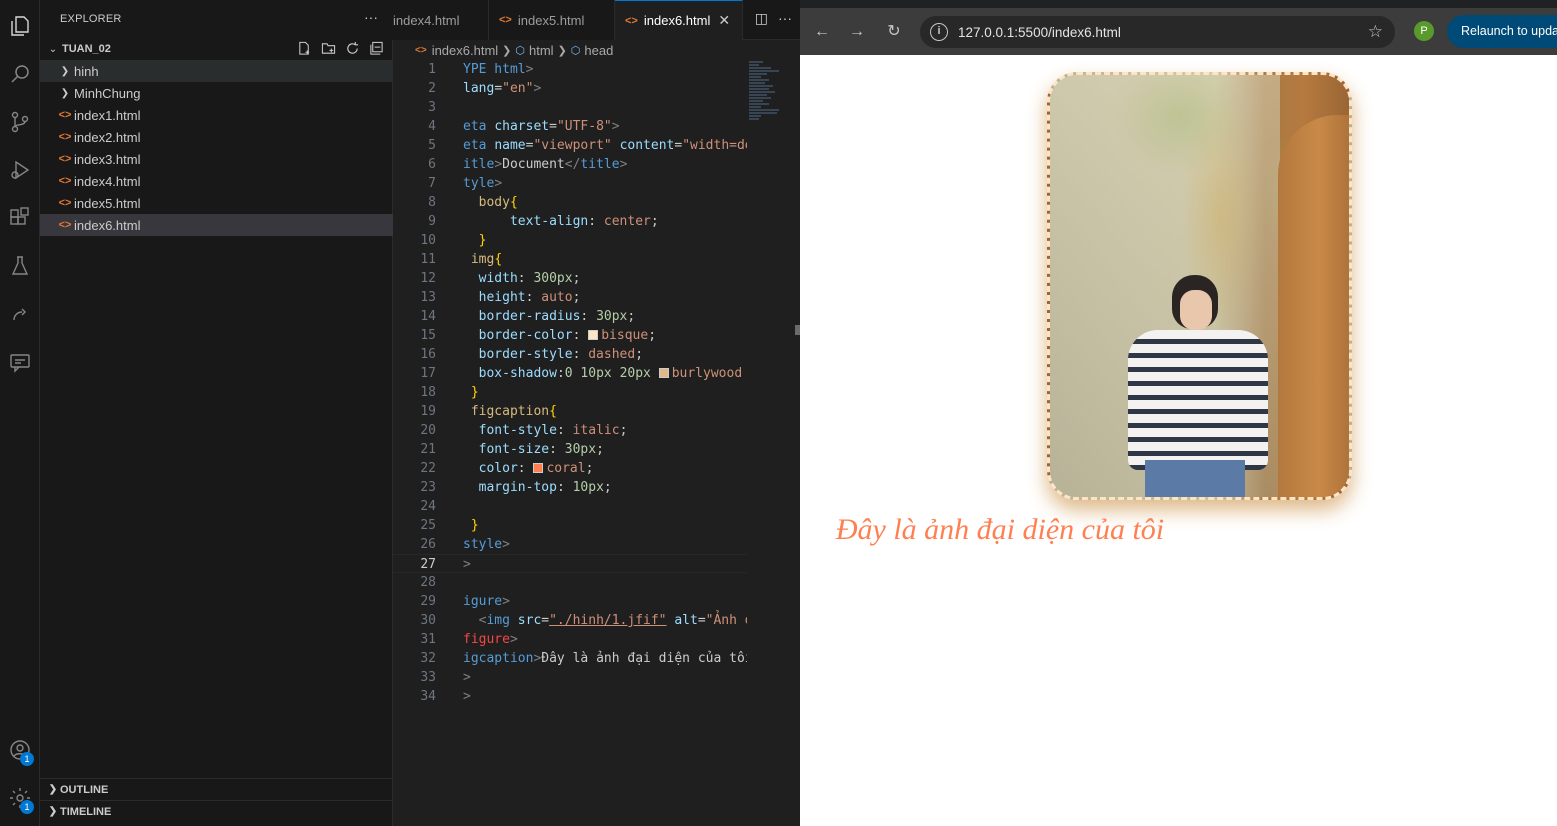  I want to click on back-arrow-icon: ←, so click(822, 32).